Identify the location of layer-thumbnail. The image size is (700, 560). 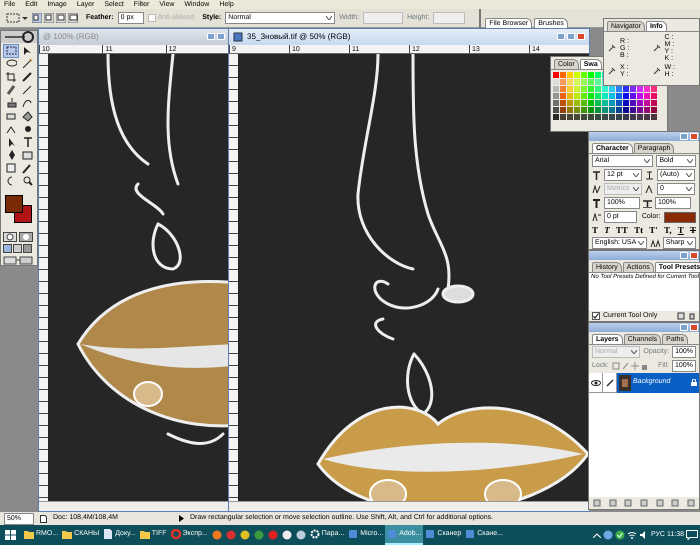
(625, 382).